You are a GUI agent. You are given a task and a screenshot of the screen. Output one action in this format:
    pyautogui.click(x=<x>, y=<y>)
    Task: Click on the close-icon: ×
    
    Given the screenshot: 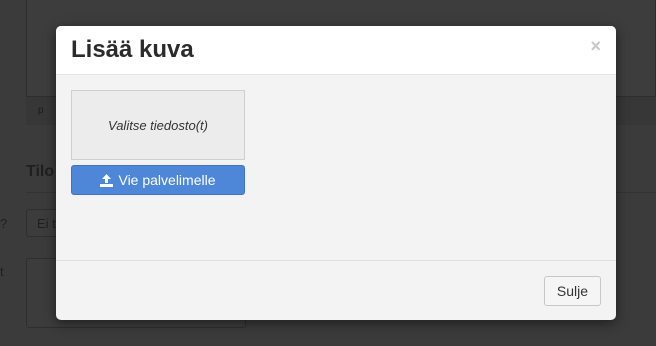 What is the action you would take?
    pyautogui.click(x=595, y=46)
    